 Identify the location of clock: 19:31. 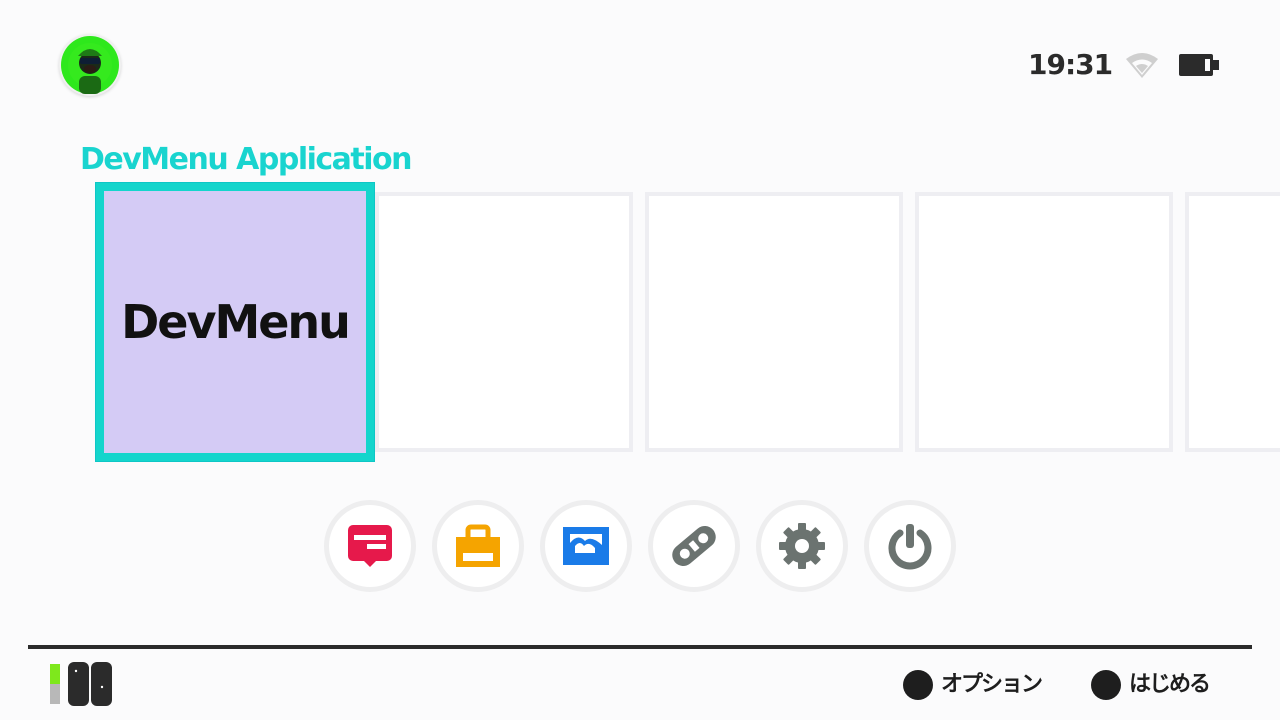
(1070, 64).